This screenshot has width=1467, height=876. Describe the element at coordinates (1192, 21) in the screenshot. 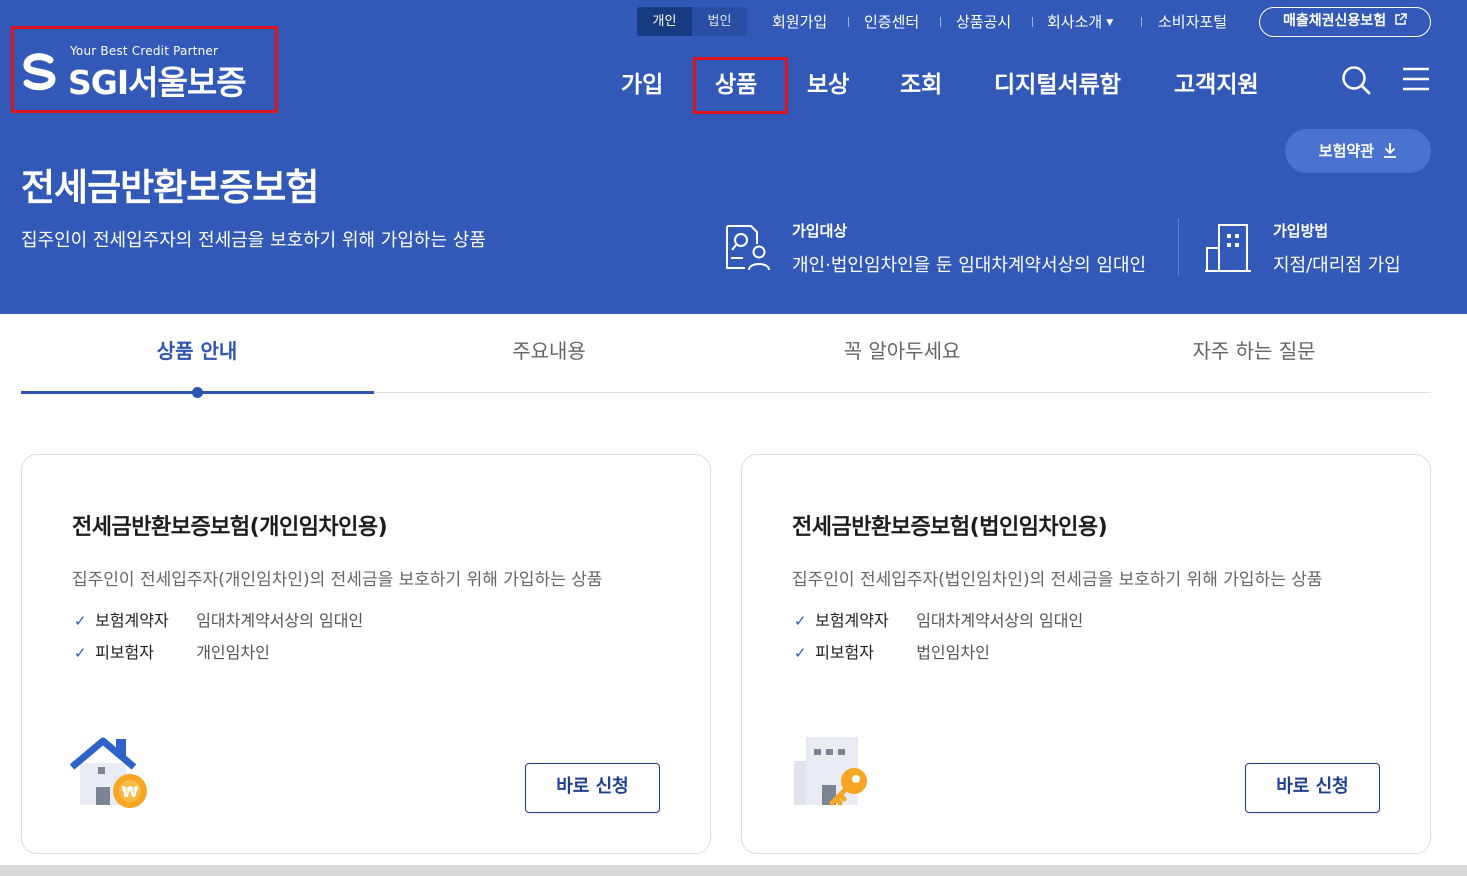

I see `util-link-consumer-portal: 소비자포털` at that location.